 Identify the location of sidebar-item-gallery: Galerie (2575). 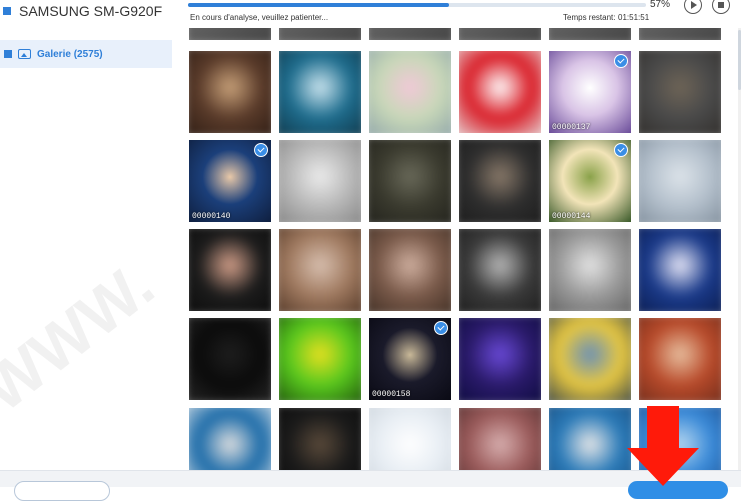
(86, 54).